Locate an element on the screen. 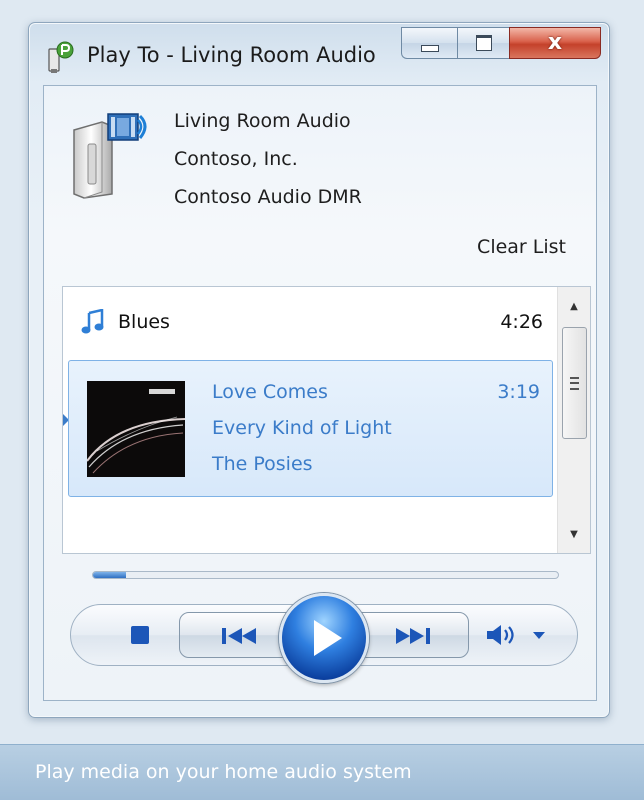  speaker-media-icon is located at coordinates (110, 156).